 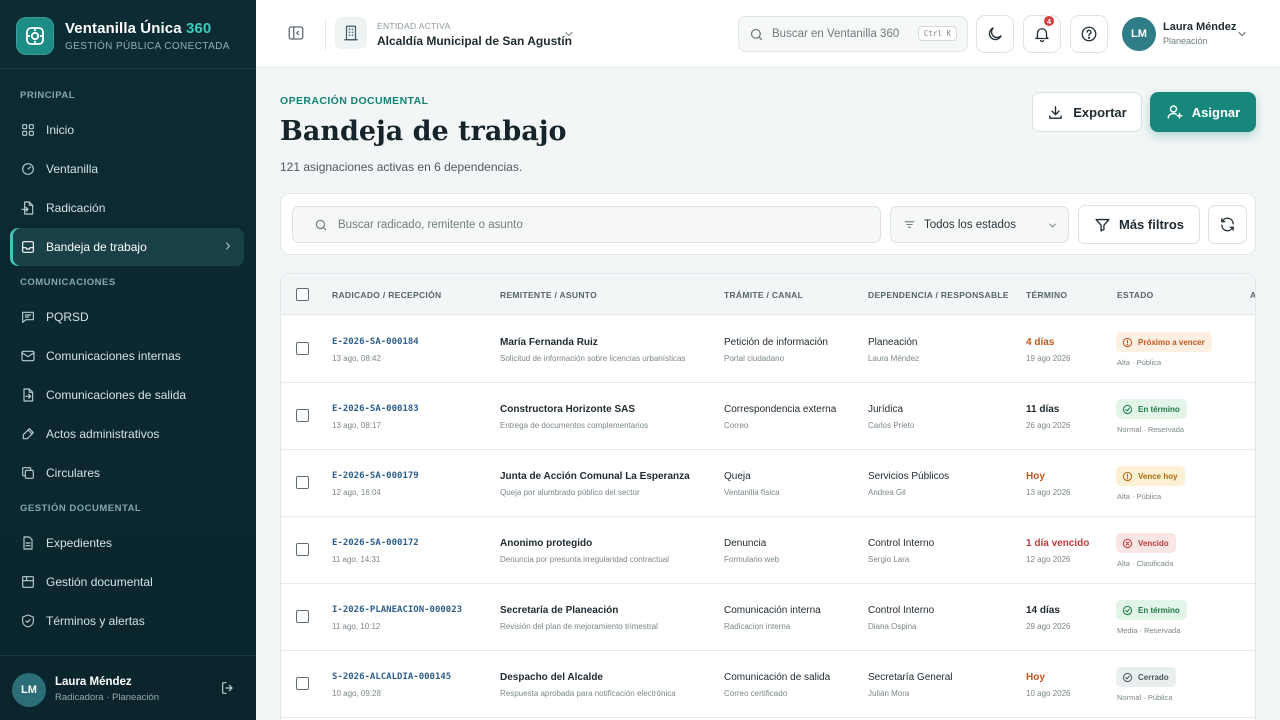 What do you see at coordinates (127, 130) in the screenshot?
I see `sidebar-item-inicio: Inicio` at bounding box center [127, 130].